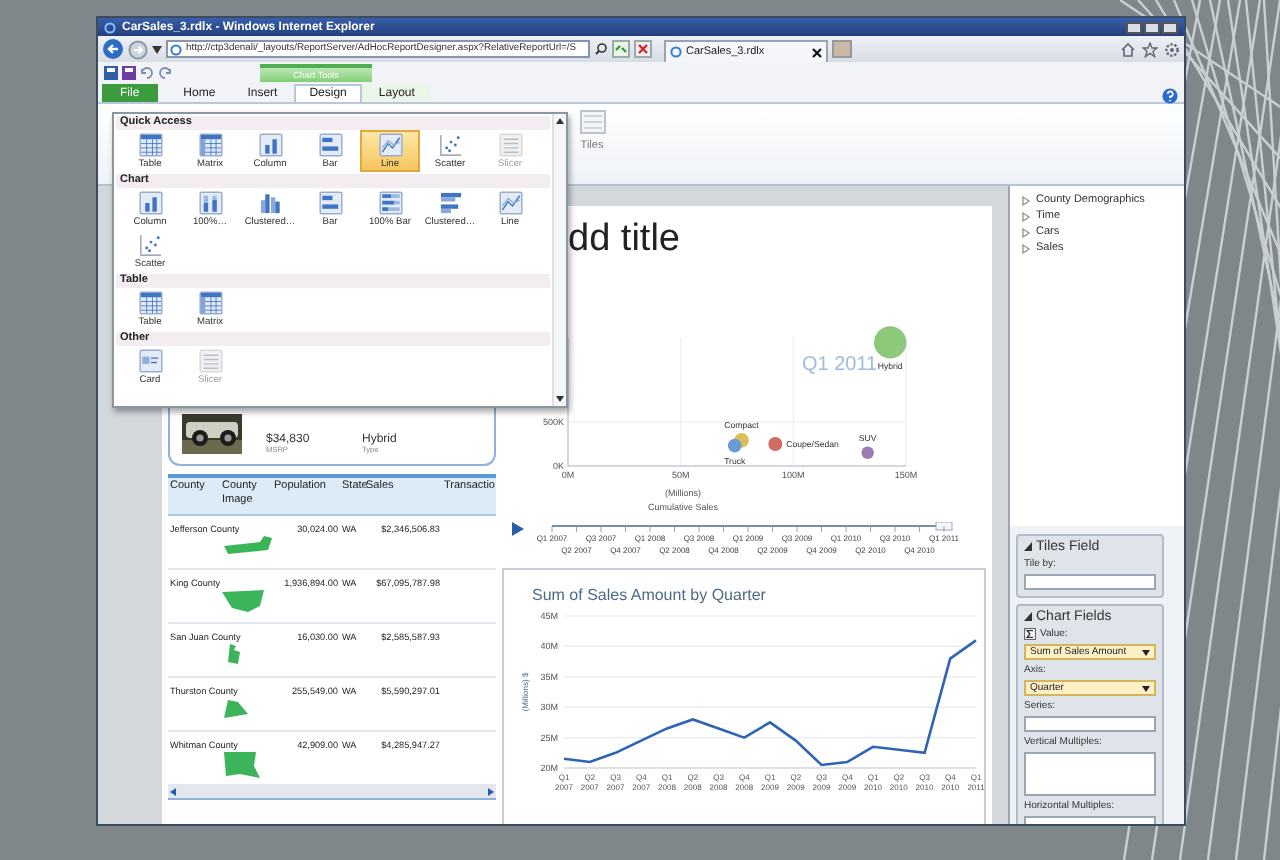 This screenshot has height=860, width=1280. Describe the element at coordinates (1150, 49) in the screenshot. I see `star-icon` at that location.